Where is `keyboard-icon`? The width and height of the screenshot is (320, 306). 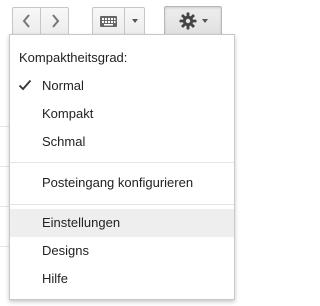
keyboard-icon is located at coordinates (108, 21).